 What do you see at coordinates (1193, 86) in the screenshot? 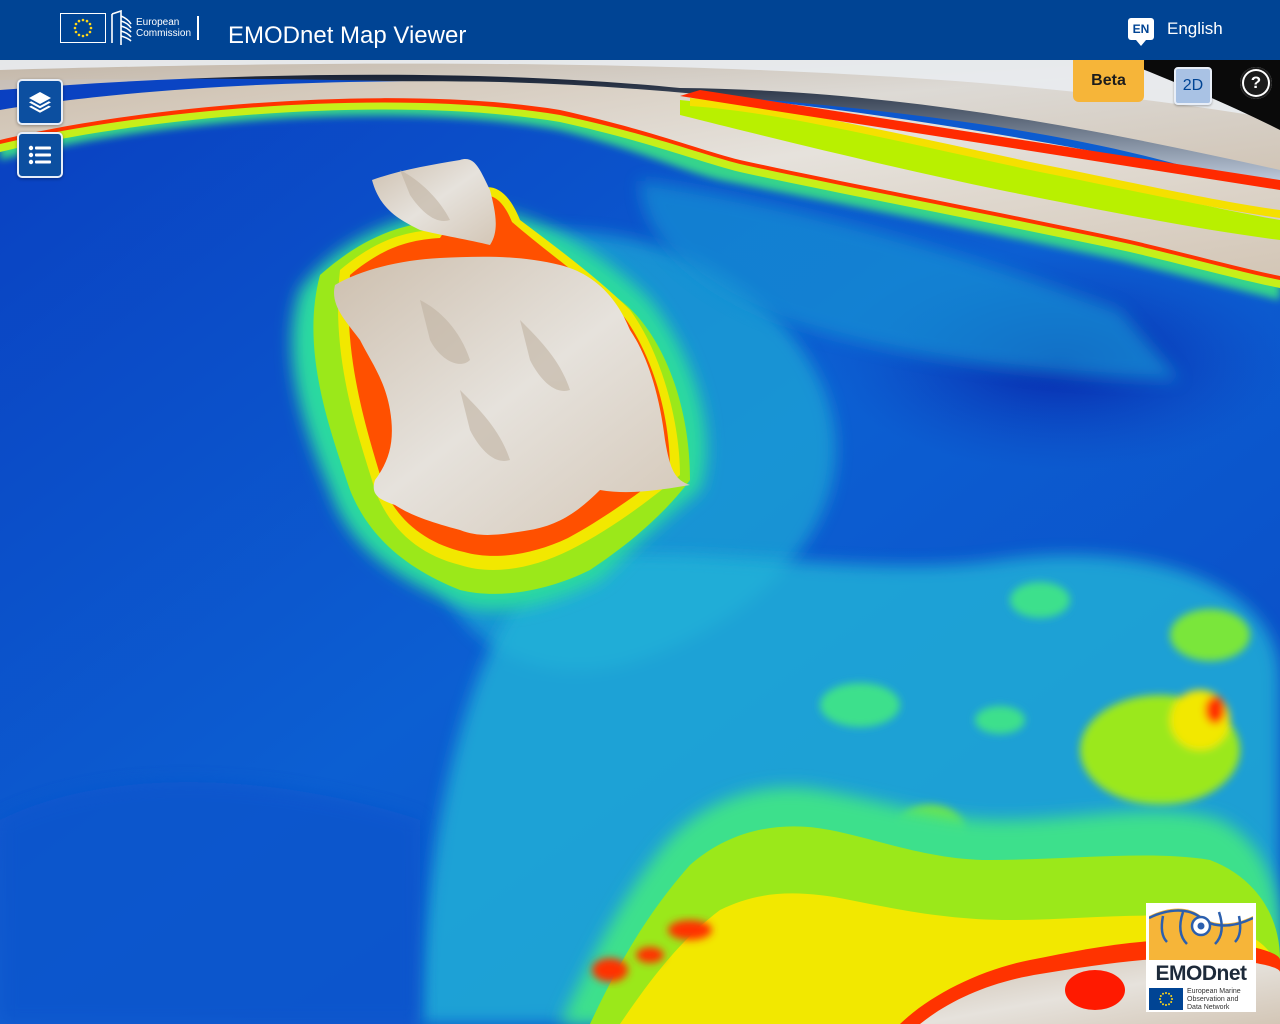
I see `view-2d-button: 2D` at bounding box center [1193, 86].